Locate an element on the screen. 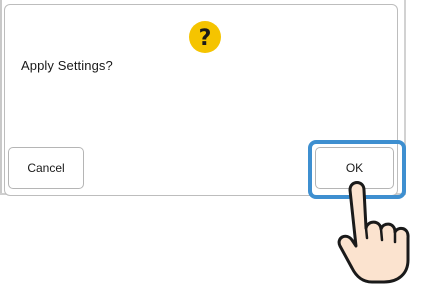 The height and width of the screenshot is (287, 430). cancel-button-label: Cancel is located at coordinates (46, 168).